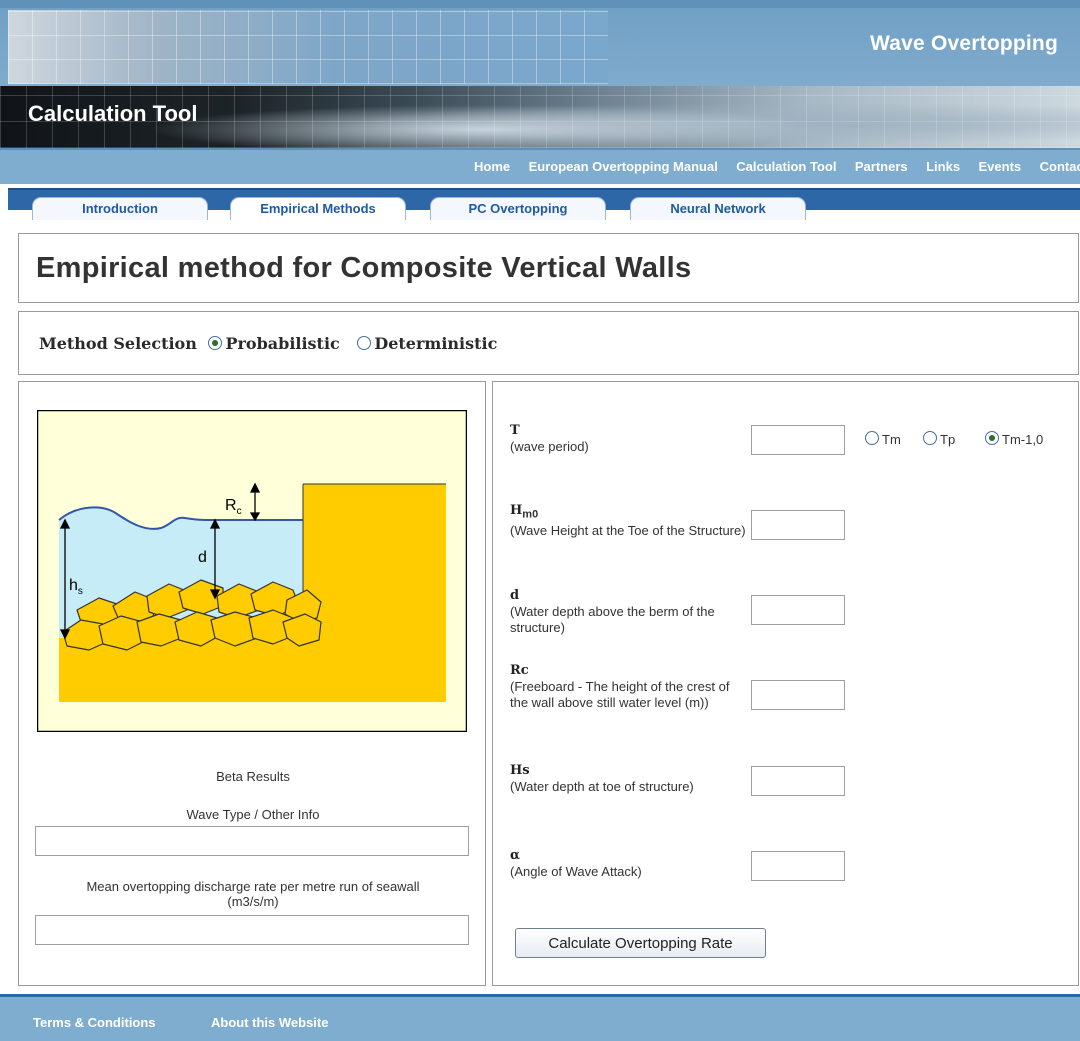 This screenshot has height=1041, width=1080. Describe the element at coordinates (630, 778) in the screenshot. I see `field-hs-label: Hs (Water depth at toe of structure)` at that location.